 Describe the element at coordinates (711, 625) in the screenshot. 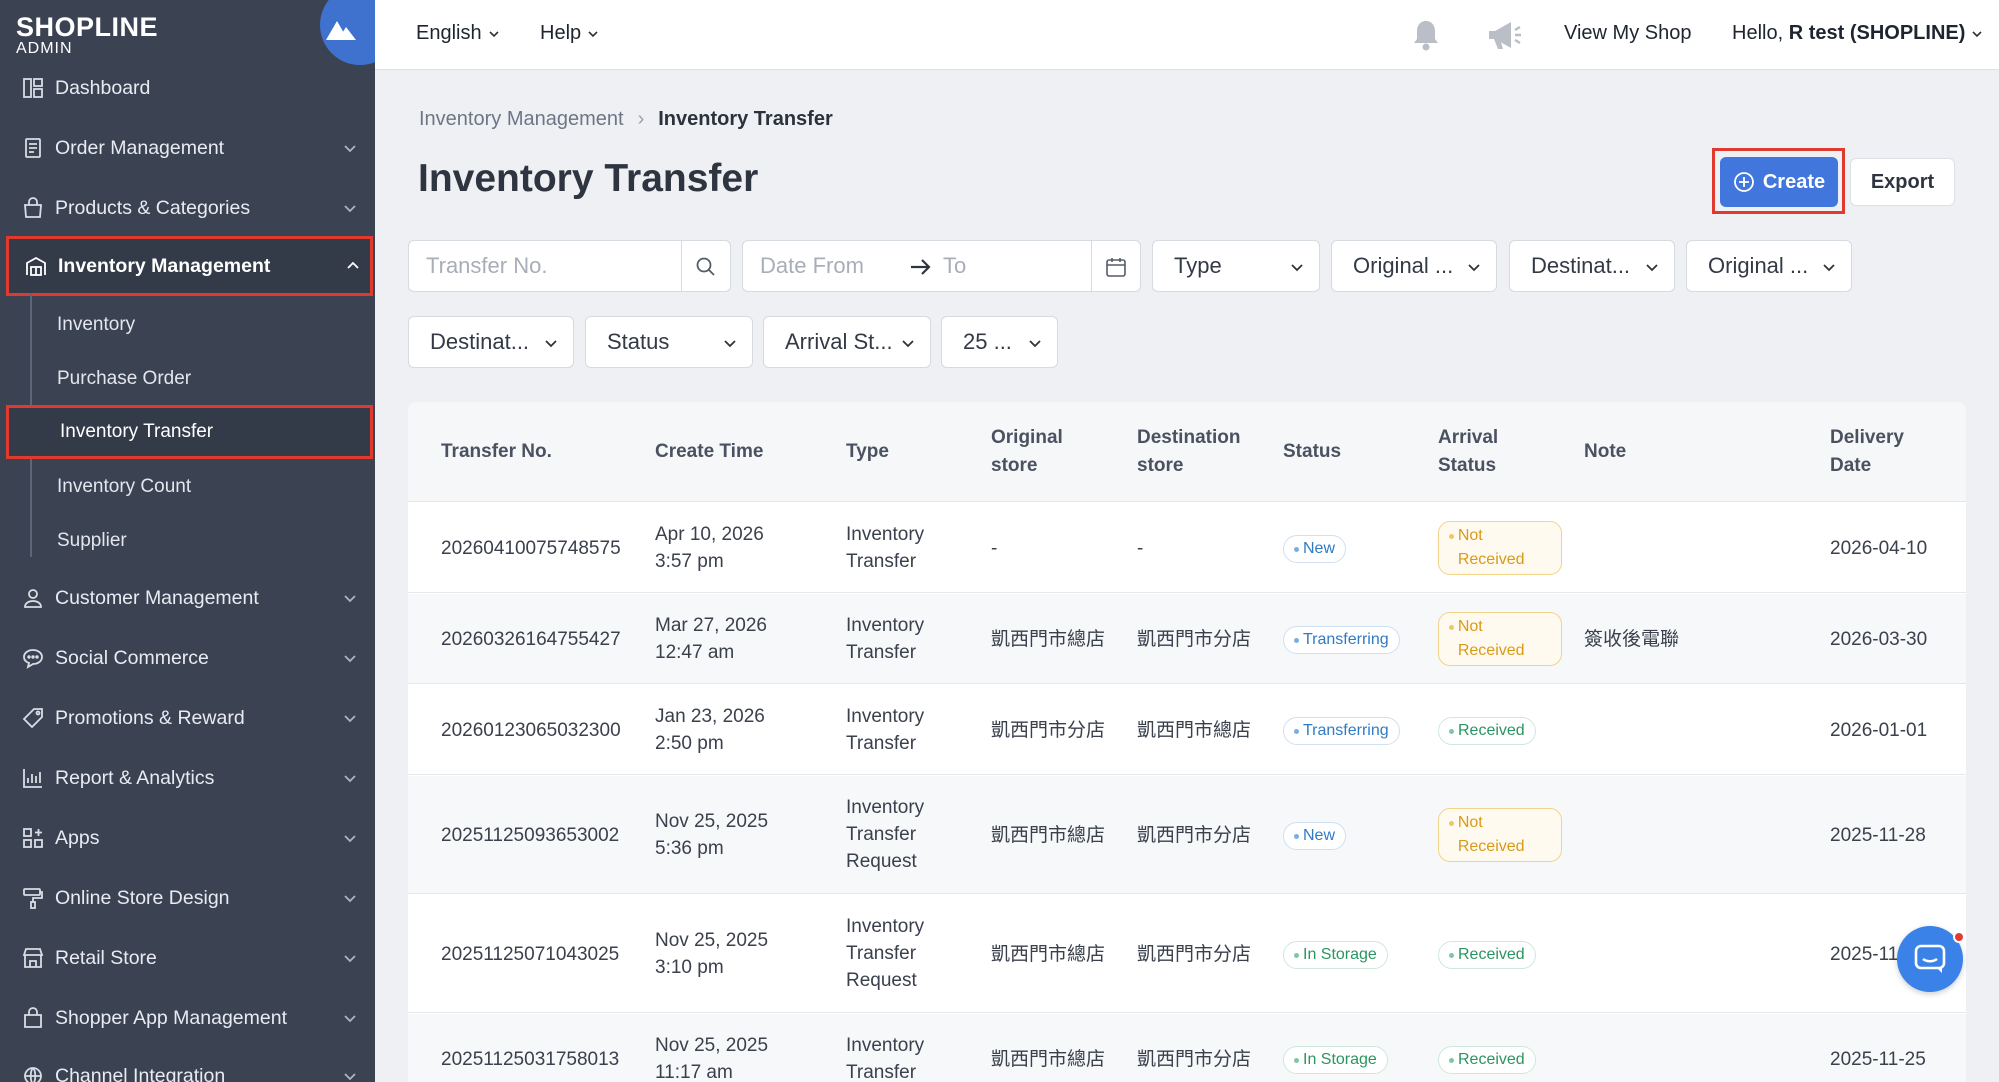

I see `cell-create-date: Mar 27, 2026` at that location.